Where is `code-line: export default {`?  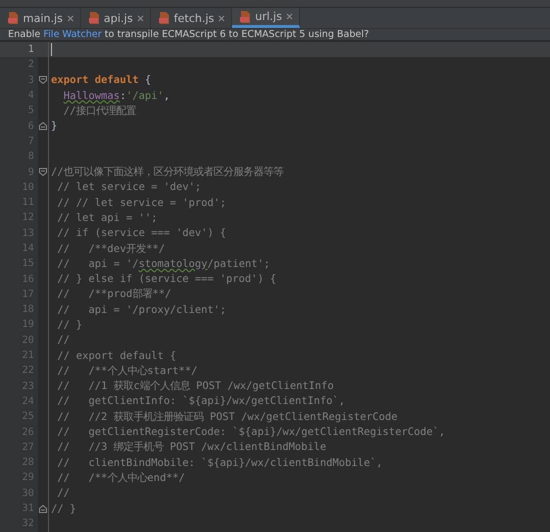
code-line: export default { is located at coordinates (101, 80).